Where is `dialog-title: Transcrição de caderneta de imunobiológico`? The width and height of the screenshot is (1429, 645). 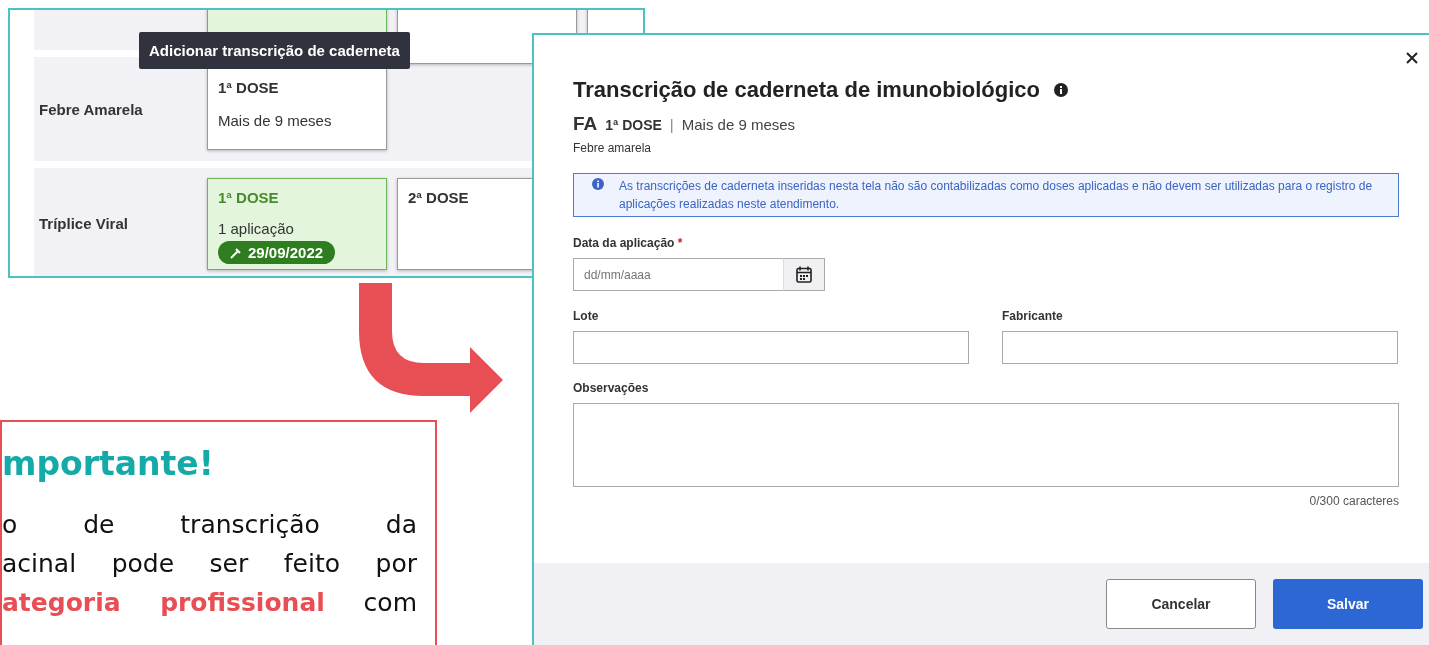 dialog-title: Transcrição de caderneta de imunobiológico is located at coordinates (806, 90).